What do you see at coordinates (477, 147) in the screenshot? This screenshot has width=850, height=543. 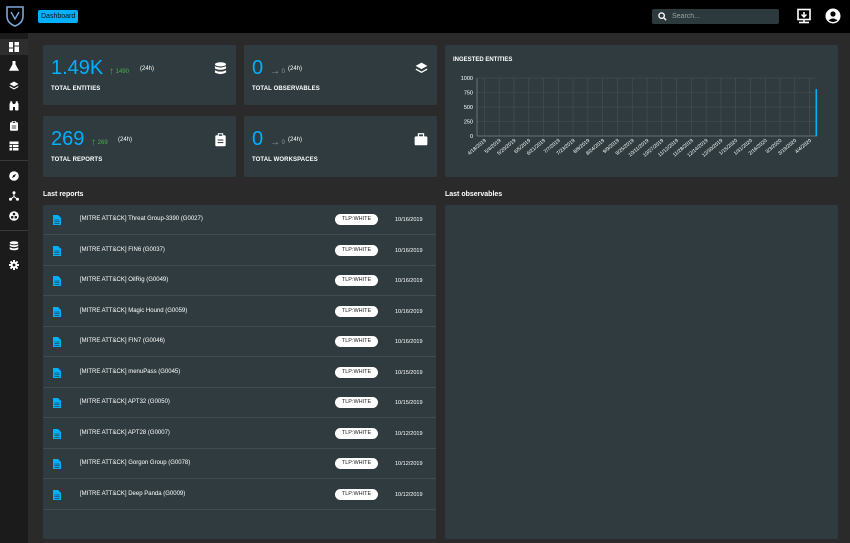 I see `x-tick-label: 4/18/2019` at bounding box center [477, 147].